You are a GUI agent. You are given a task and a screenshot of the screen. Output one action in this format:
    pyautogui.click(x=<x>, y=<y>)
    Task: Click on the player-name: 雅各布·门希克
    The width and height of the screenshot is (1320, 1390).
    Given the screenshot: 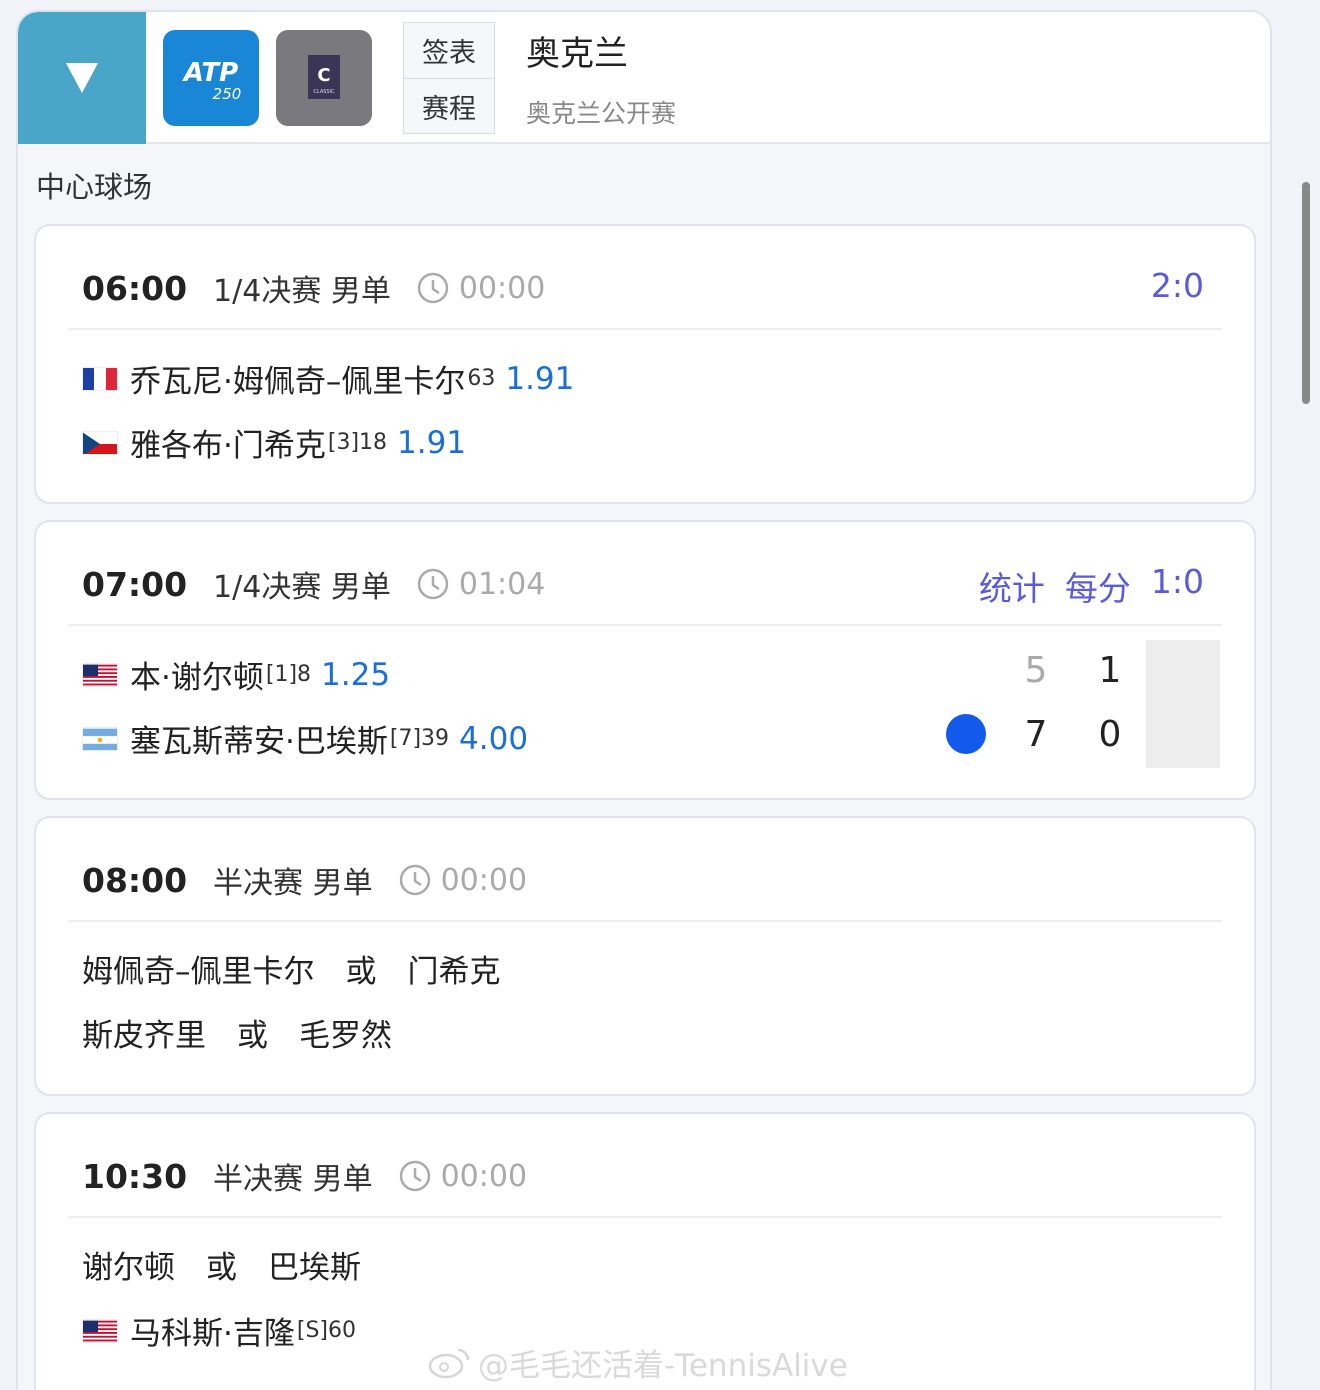 What is the action you would take?
    pyautogui.click(x=228, y=446)
    